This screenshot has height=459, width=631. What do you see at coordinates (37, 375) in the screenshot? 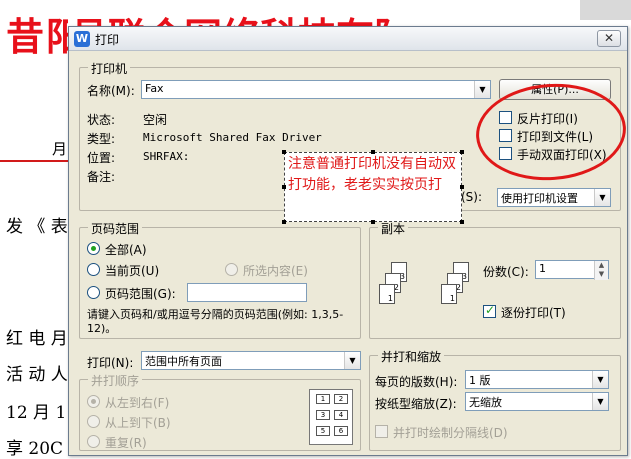
I see `document-line-3: 活 动 人` at bounding box center [37, 375].